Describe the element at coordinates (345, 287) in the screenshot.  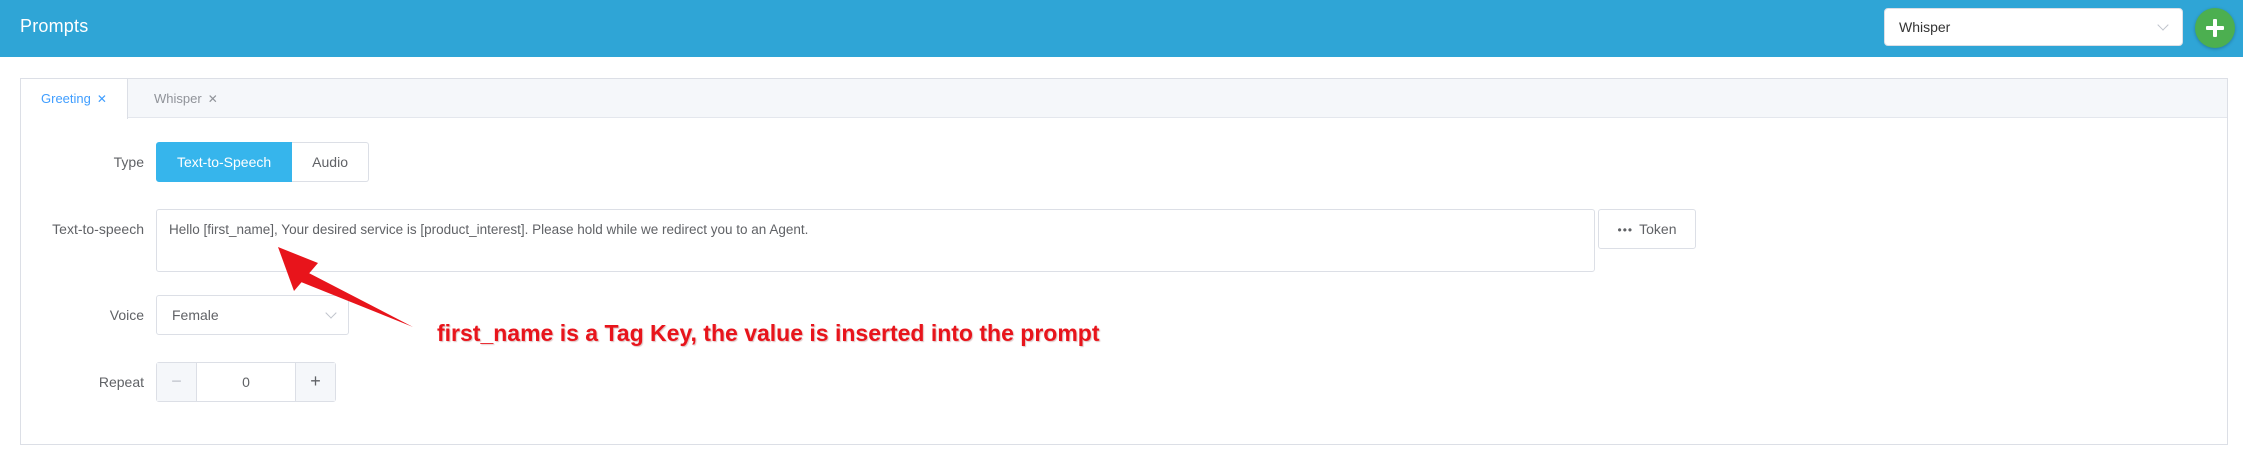
I see `annotation-arrow` at that location.